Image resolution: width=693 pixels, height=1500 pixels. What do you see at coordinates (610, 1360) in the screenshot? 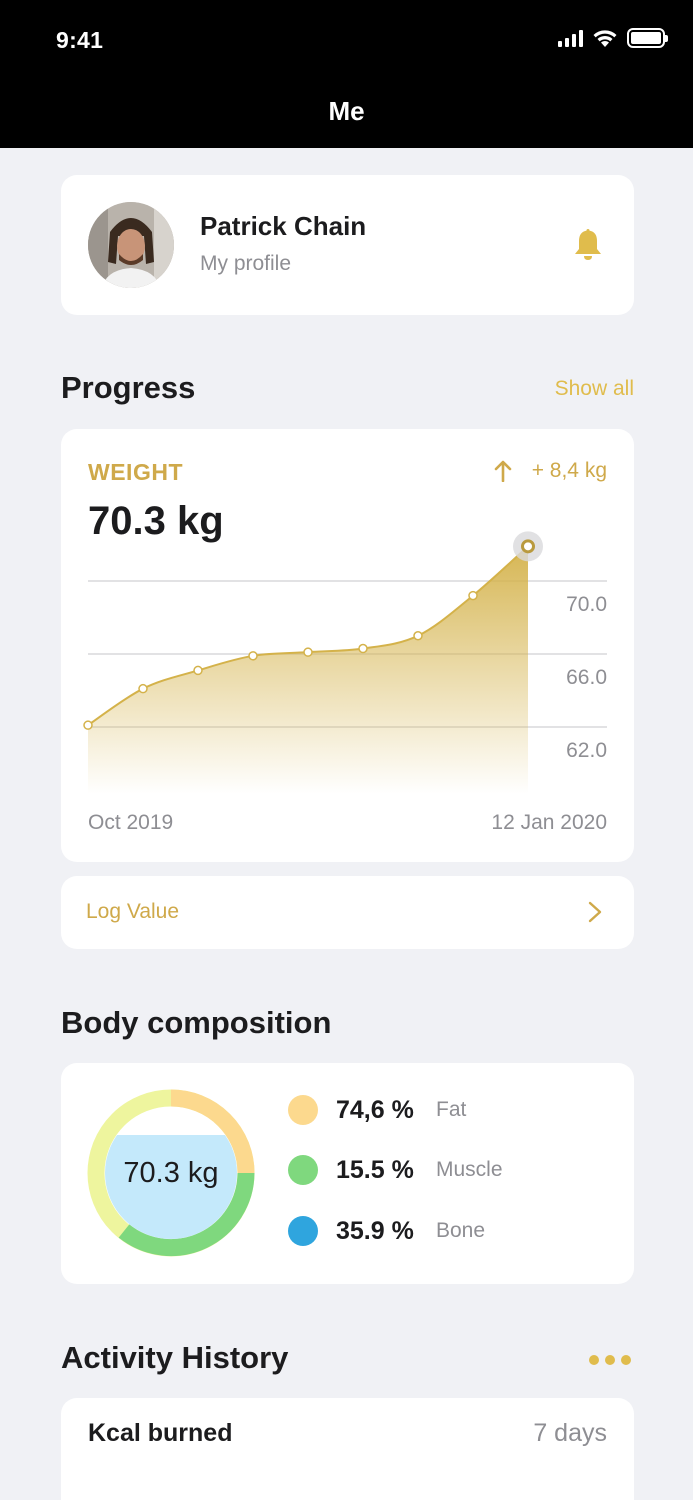
I see `more-options-icon` at bounding box center [610, 1360].